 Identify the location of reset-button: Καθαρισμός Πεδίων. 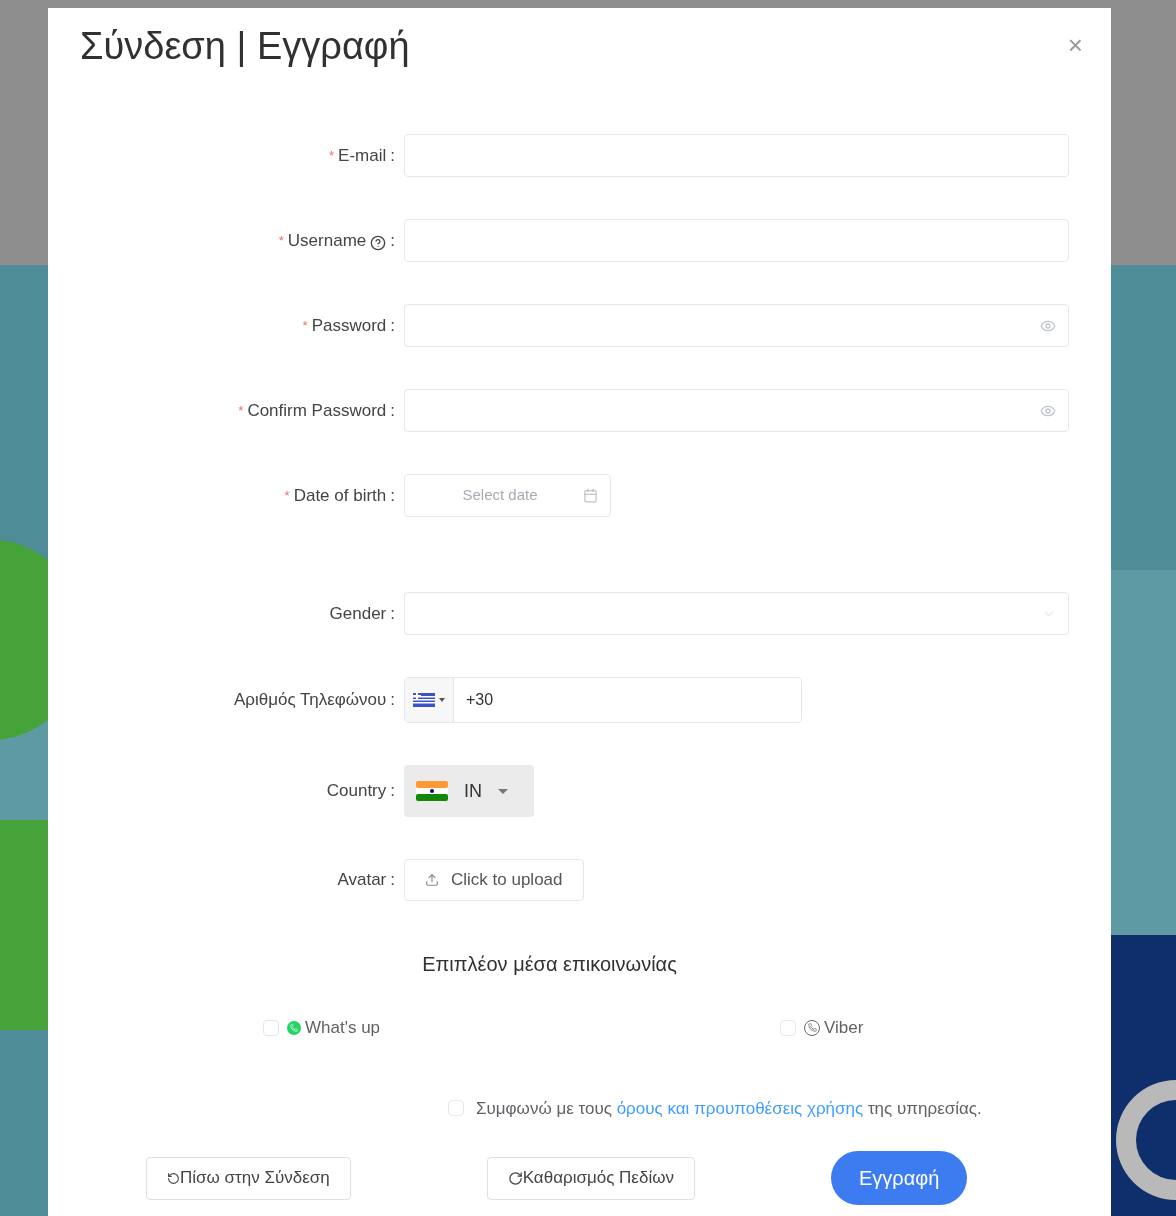
(590, 1178).